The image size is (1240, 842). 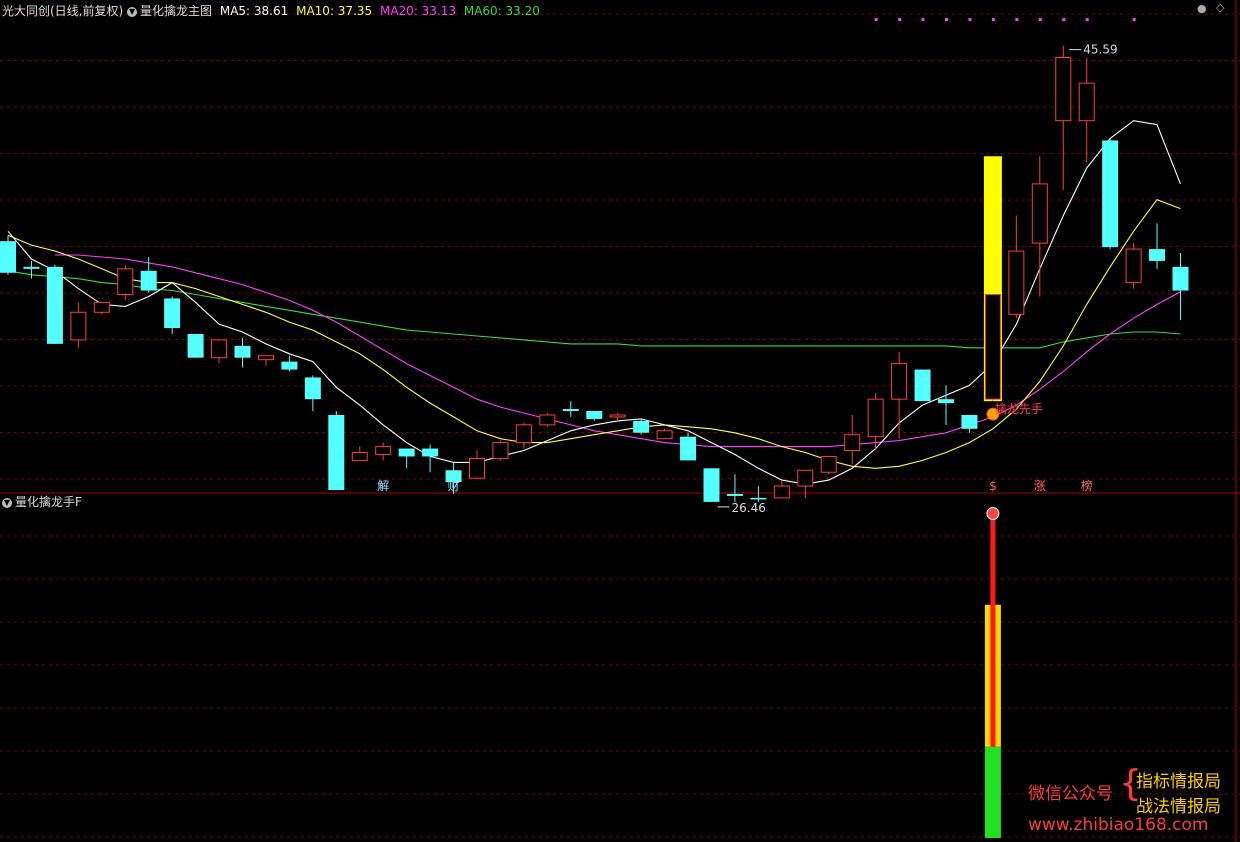 I want to click on event-marker: 财, so click(x=454, y=486).